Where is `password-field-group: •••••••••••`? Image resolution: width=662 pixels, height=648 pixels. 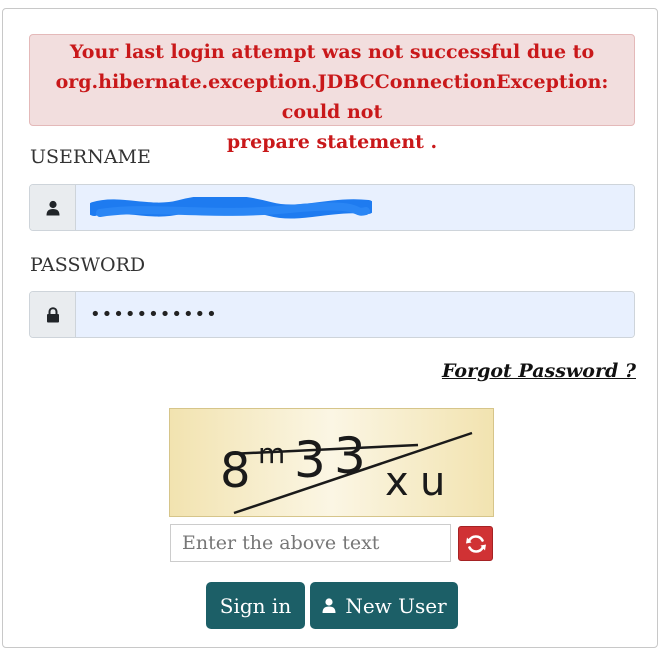 password-field-group: ••••••••••• is located at coordinates (332, 314).